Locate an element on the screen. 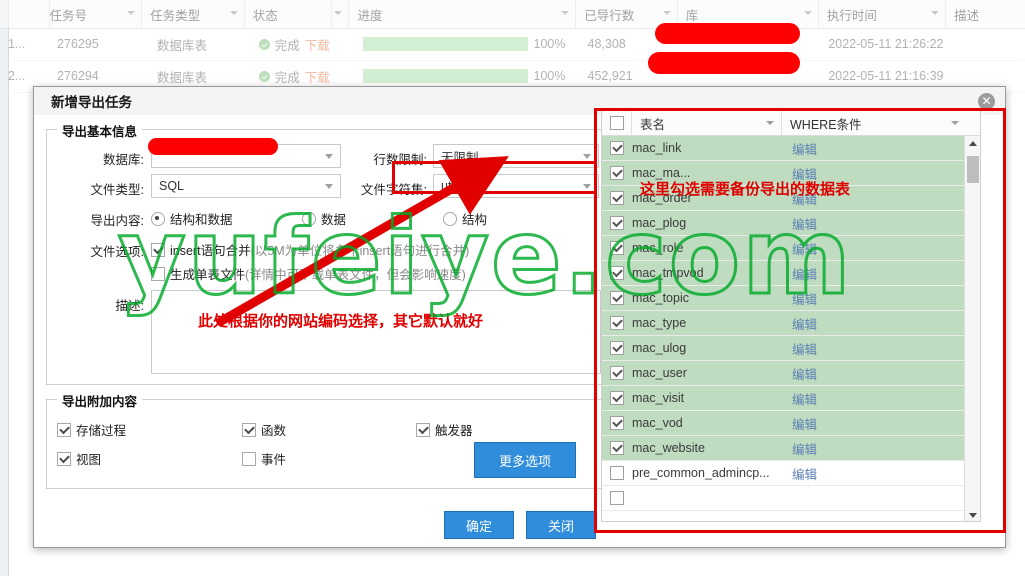 The height and width of the screenshot is (576, 1025). table-row: mac_order 编辑 is located at coordinates (791, 198).